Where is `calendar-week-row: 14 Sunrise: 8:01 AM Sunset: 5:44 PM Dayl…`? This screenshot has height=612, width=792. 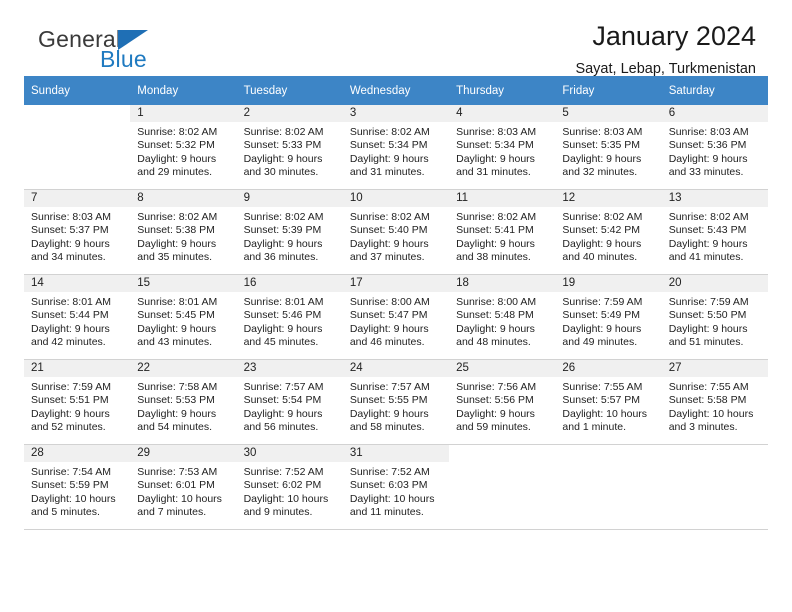
calendar-week-row: 14 Sunrise: 8:01 AM Sunset: 5:44 PM Dayl… is located at coordinates (396, 317).